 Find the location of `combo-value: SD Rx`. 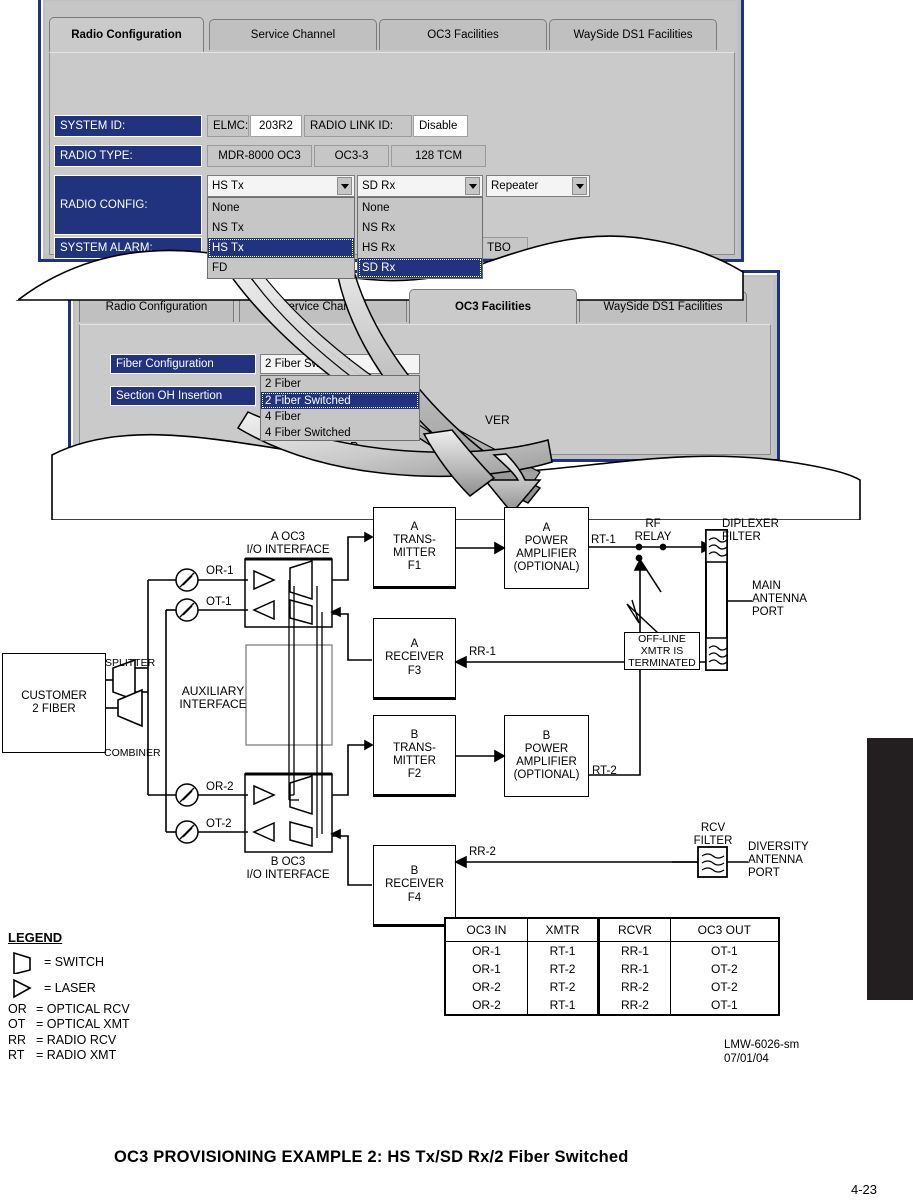

combo-value: SD Rx is located at coordinates (379, 186).